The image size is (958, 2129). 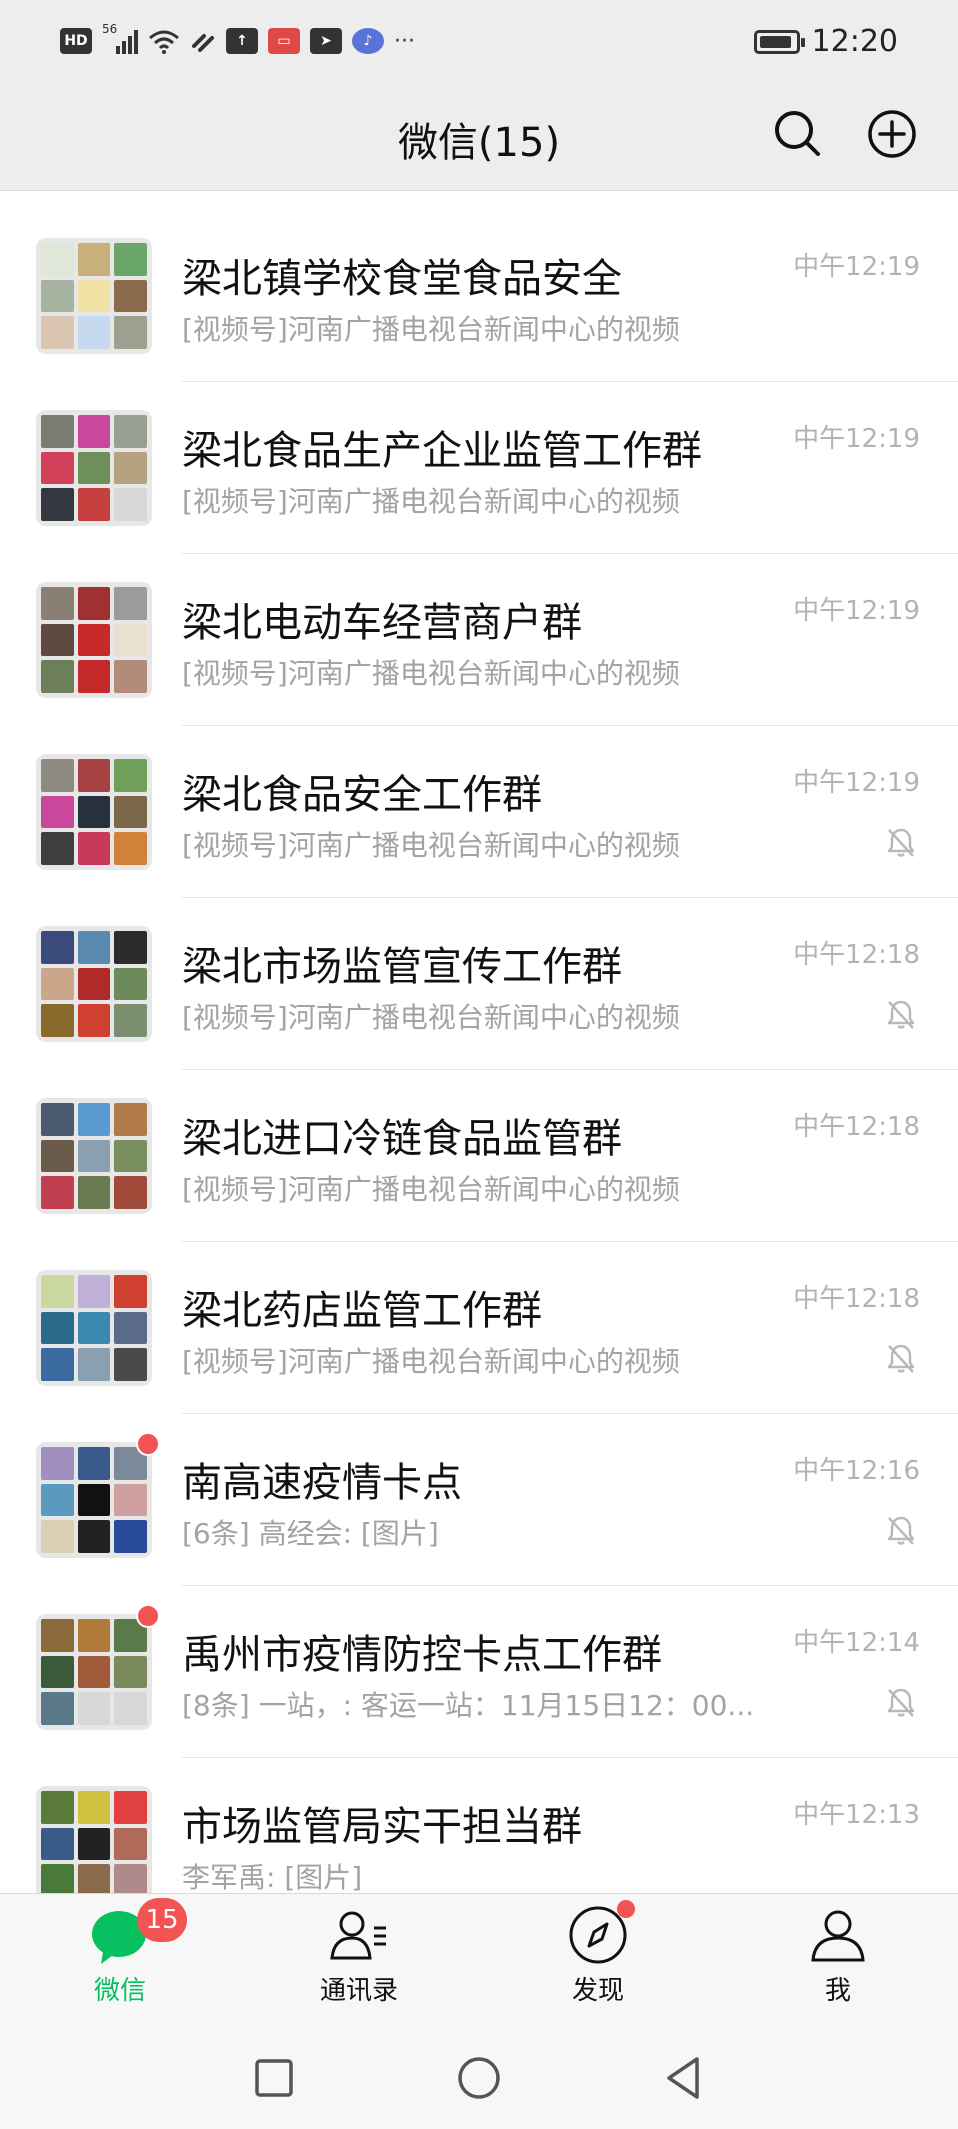 I want to click on chat-list-item: 梁北食品安全工作群 [视频号]河南广播电视台新闻中心的视频 中午12:19, so click(x=479, y=812).